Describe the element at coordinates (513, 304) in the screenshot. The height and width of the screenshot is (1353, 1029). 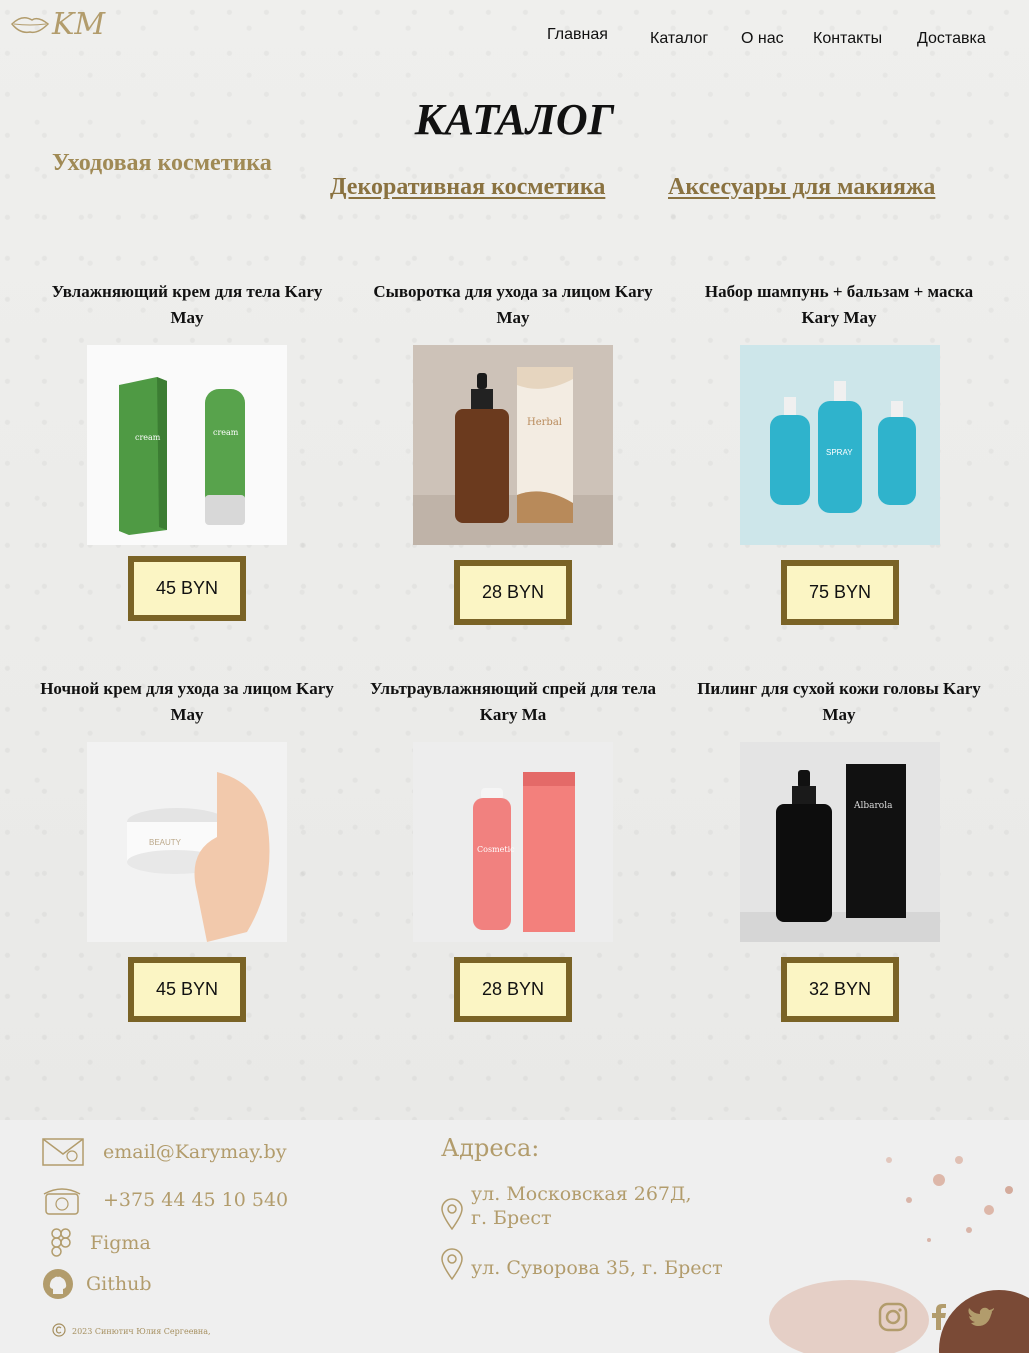
I see `product-title: Сыворотка для ухода за лицом Kary May` at that location.